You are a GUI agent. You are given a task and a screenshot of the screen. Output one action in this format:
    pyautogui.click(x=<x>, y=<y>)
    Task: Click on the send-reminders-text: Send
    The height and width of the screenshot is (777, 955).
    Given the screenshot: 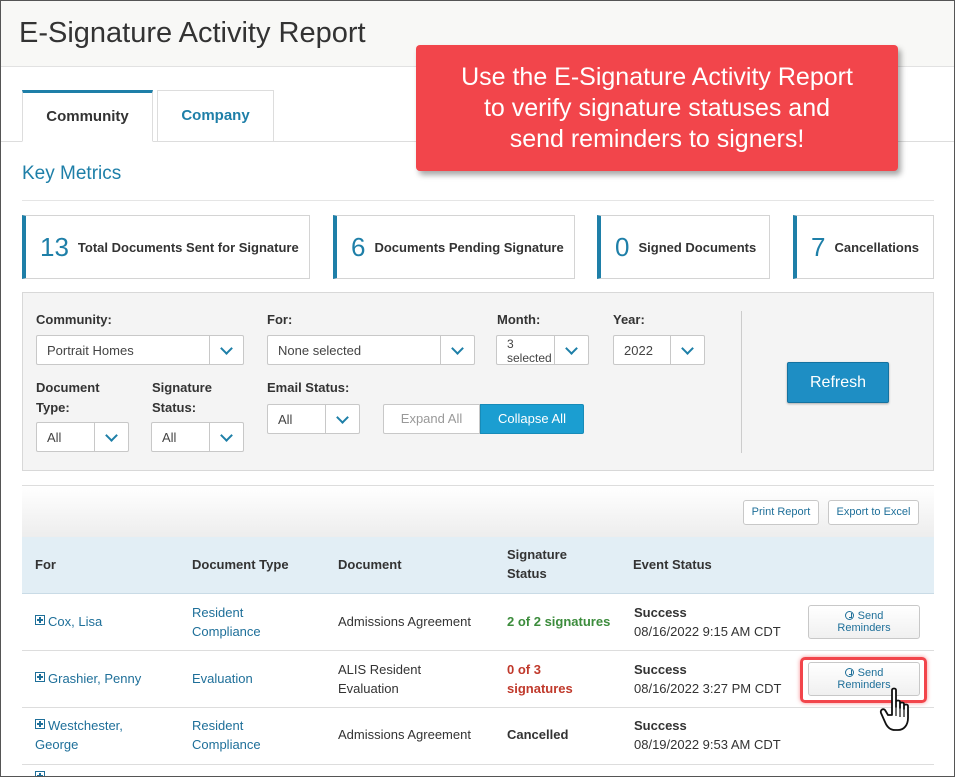 What is the action you would take?
    pyautogui.click(x=870, y=616)
    